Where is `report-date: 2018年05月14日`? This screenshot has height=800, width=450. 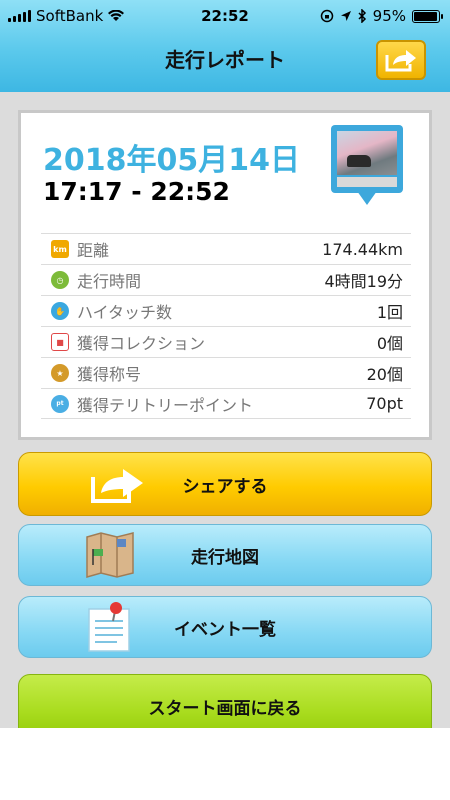
report-date: 2018年05月14日 is located at coordinates (171, 160).